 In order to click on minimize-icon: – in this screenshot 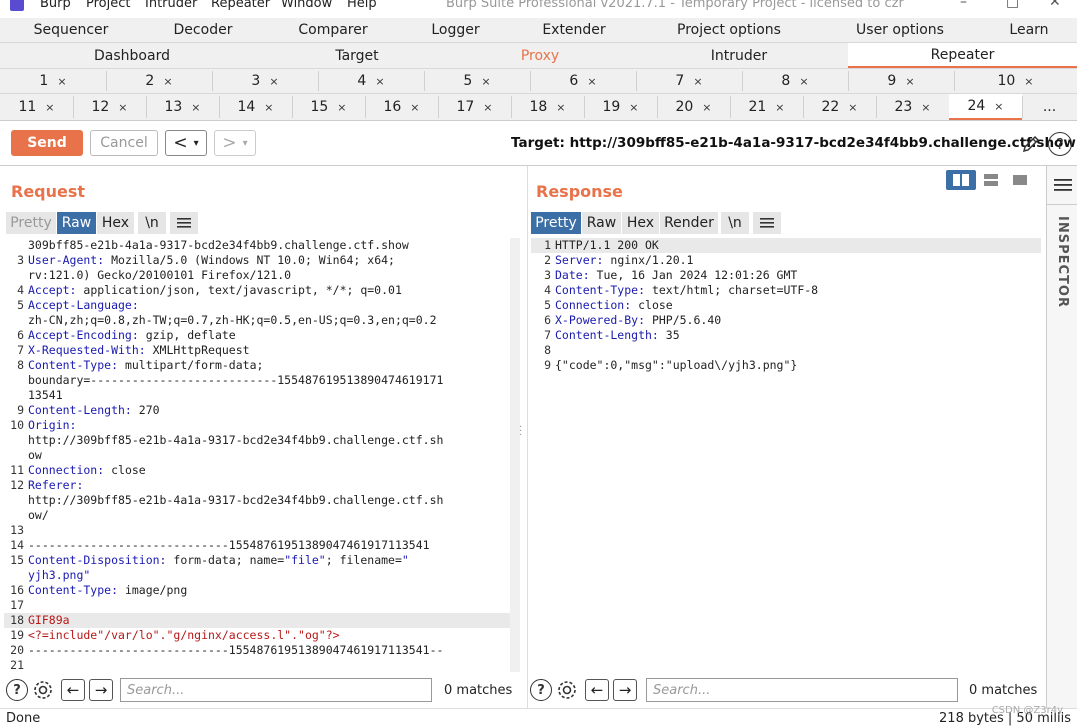, I will do `click(963, 5)`.